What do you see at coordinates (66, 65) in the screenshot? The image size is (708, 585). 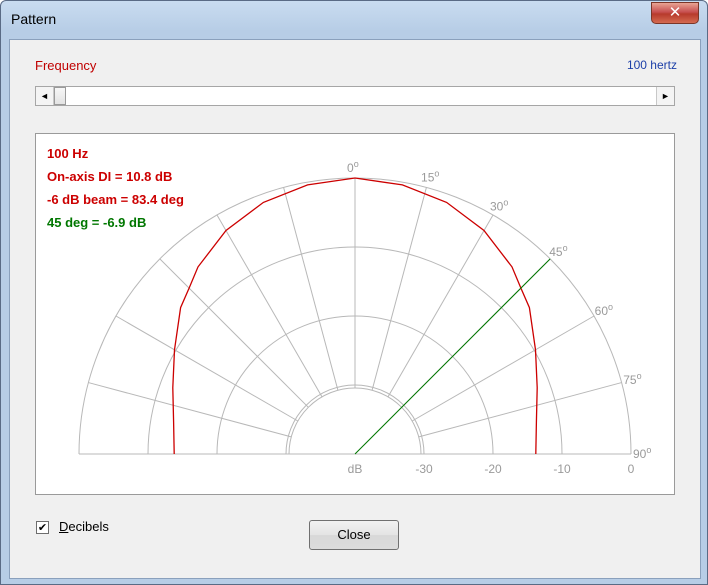 I see `frequency-label: Frequency` at bounding box center [66, 65].